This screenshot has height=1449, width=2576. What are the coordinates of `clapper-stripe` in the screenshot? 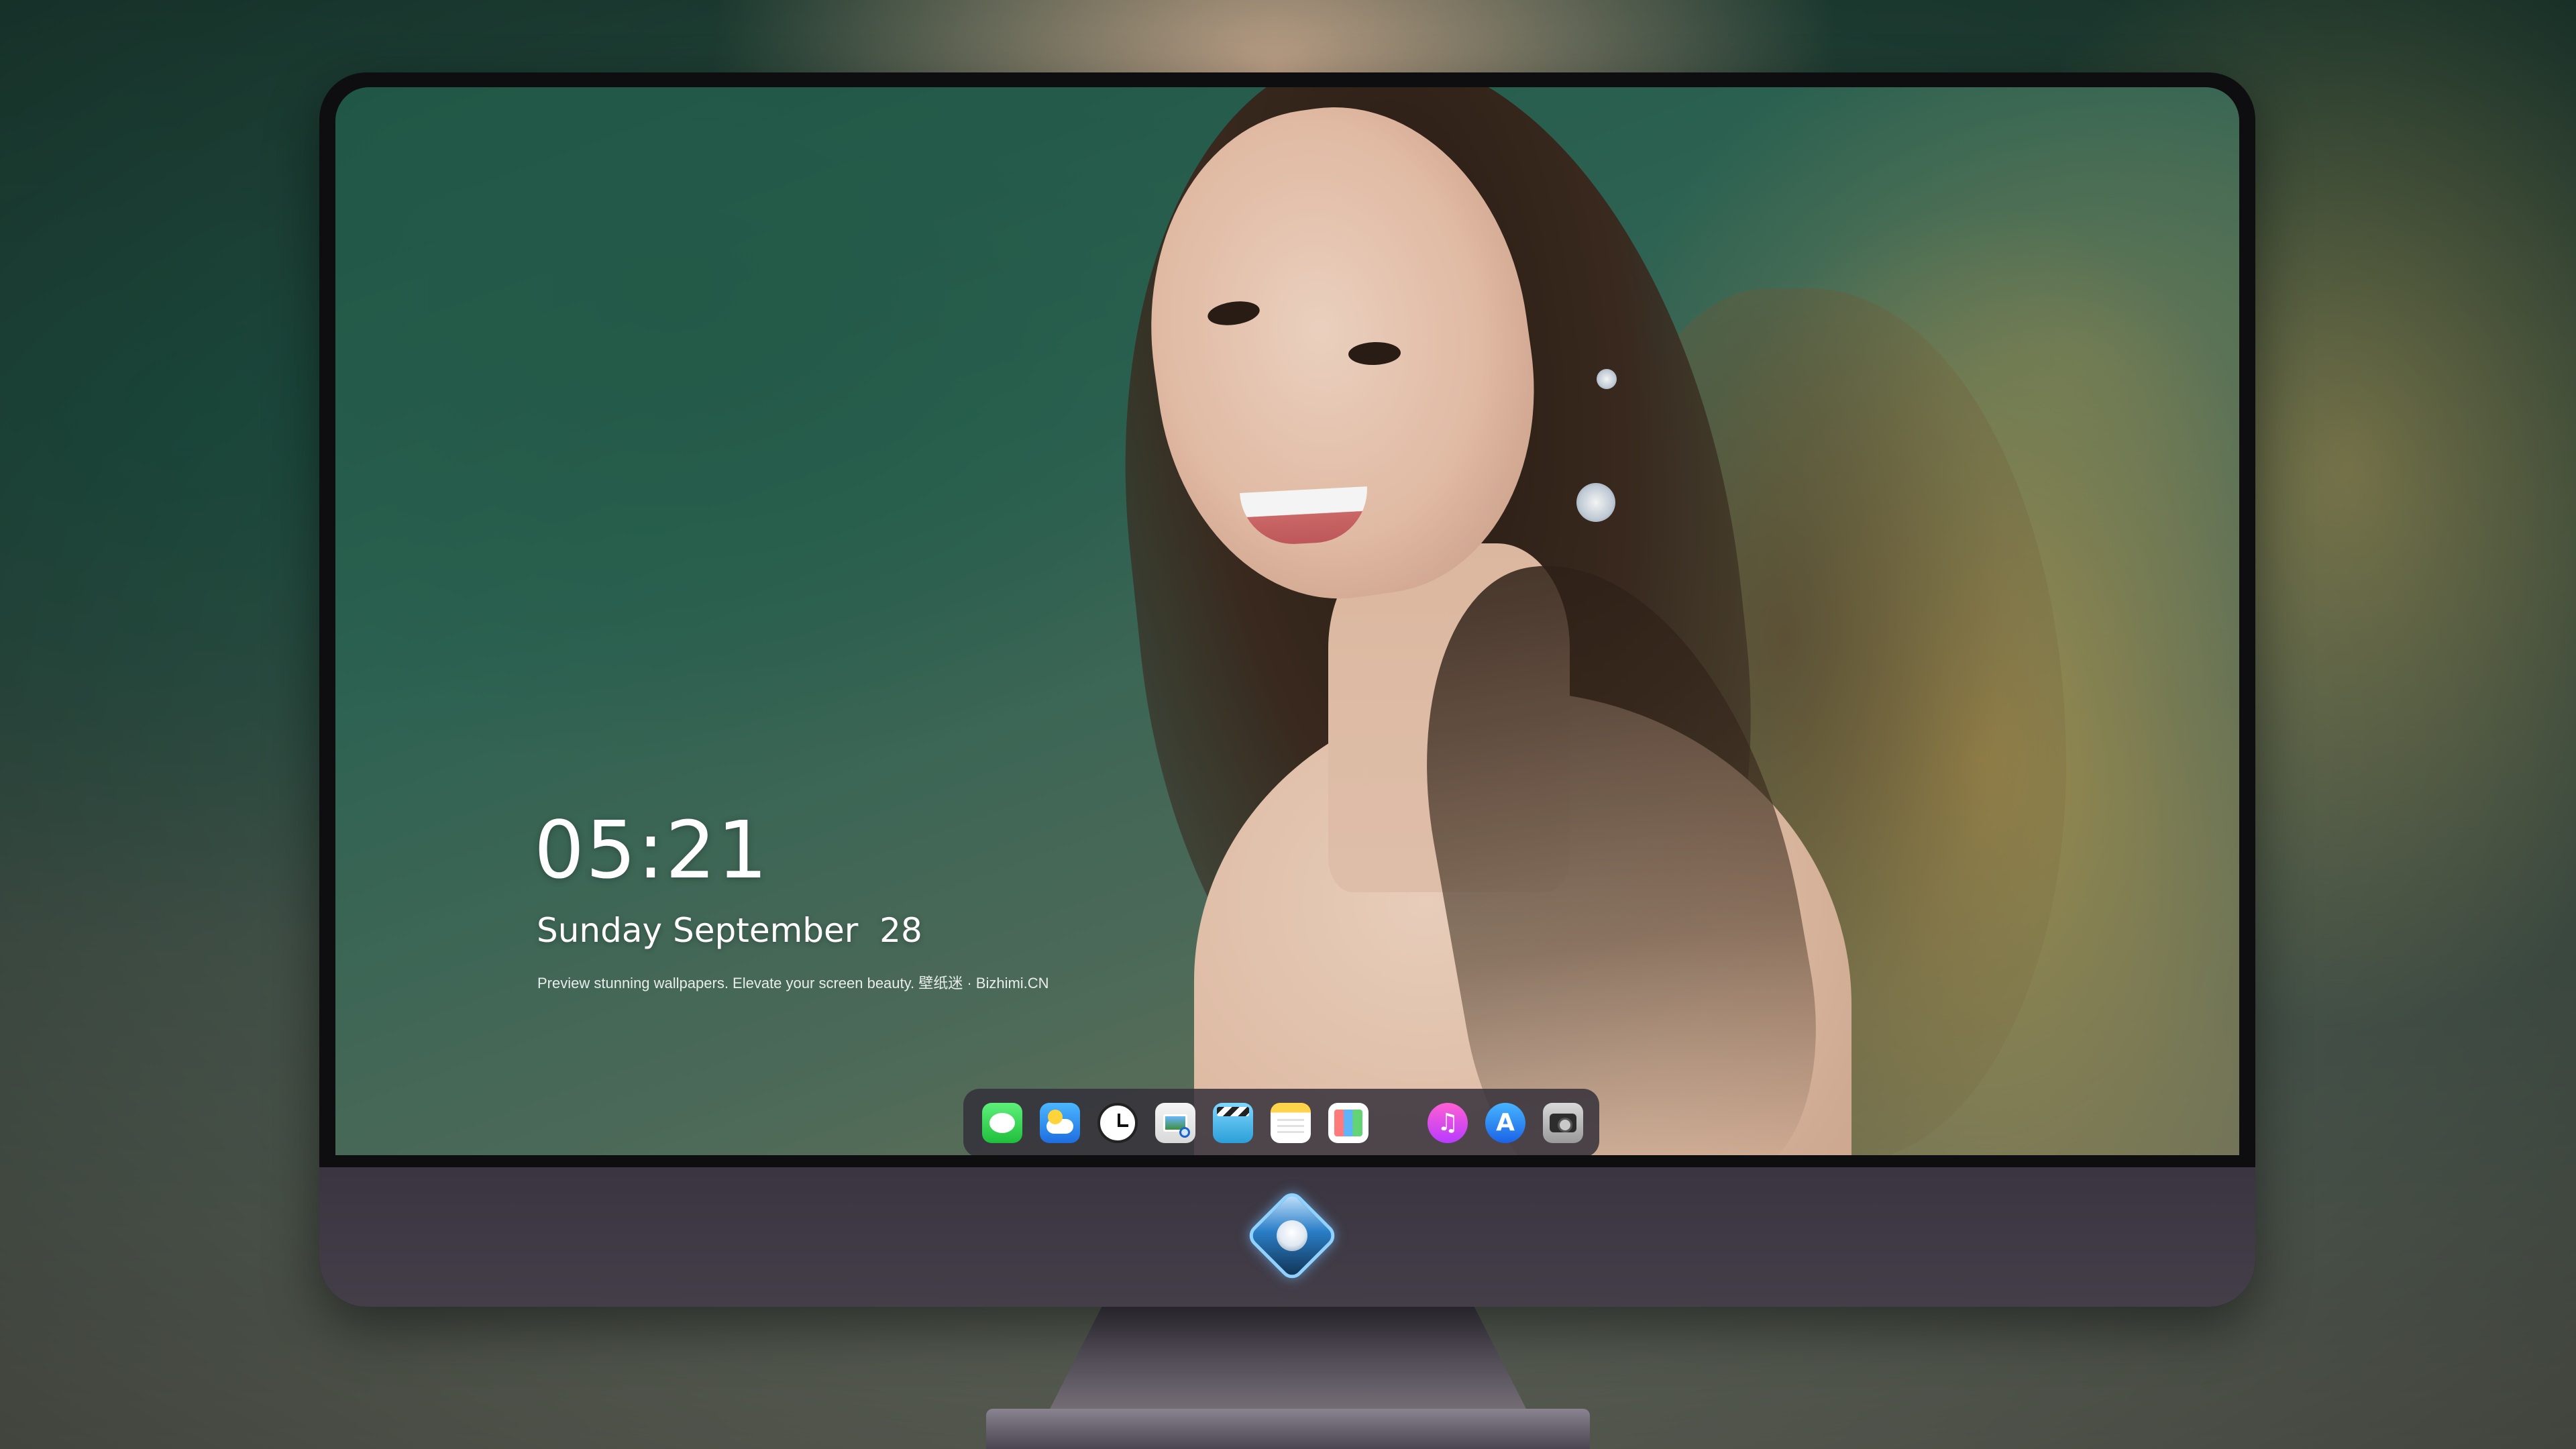 It's located at (1233, 1111).